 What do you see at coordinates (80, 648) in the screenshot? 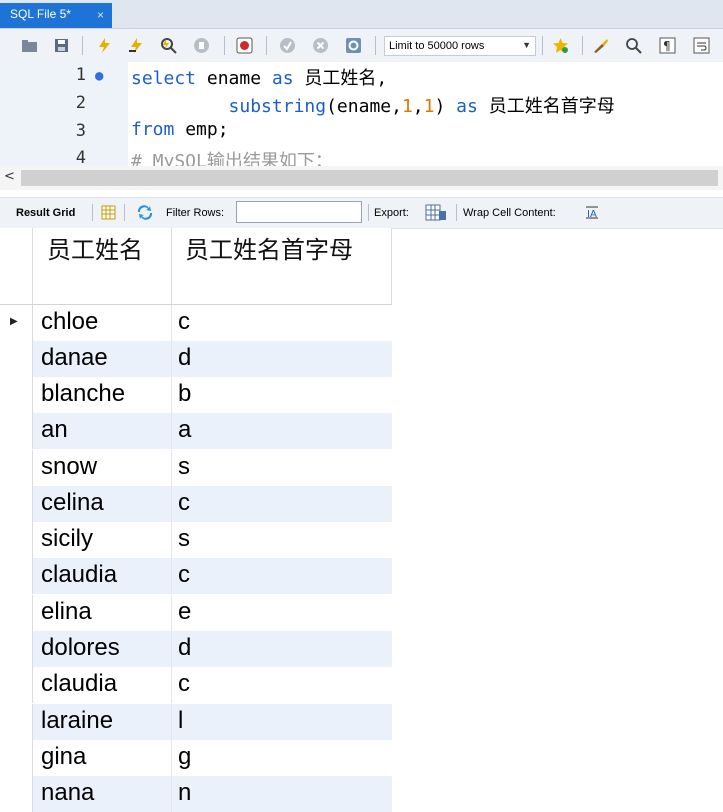
I see `cell-name: dolores` at bounding box center [80, 648].